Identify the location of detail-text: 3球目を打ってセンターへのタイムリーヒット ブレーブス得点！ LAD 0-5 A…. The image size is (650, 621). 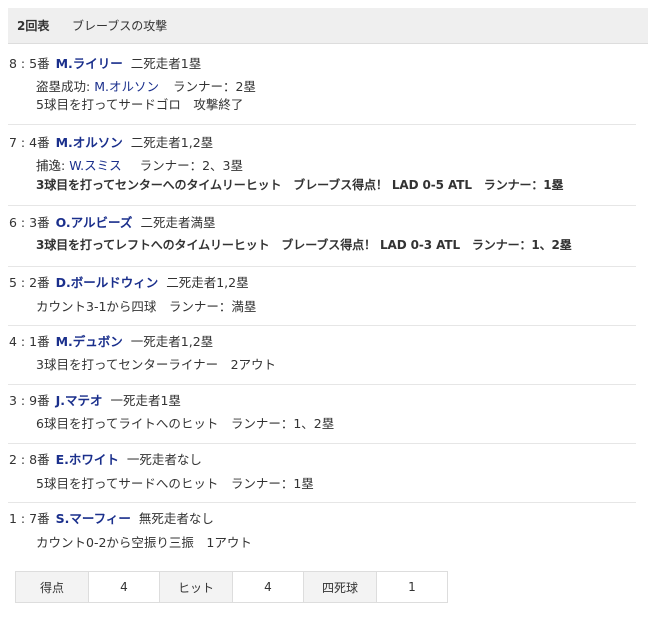
(300, 185).